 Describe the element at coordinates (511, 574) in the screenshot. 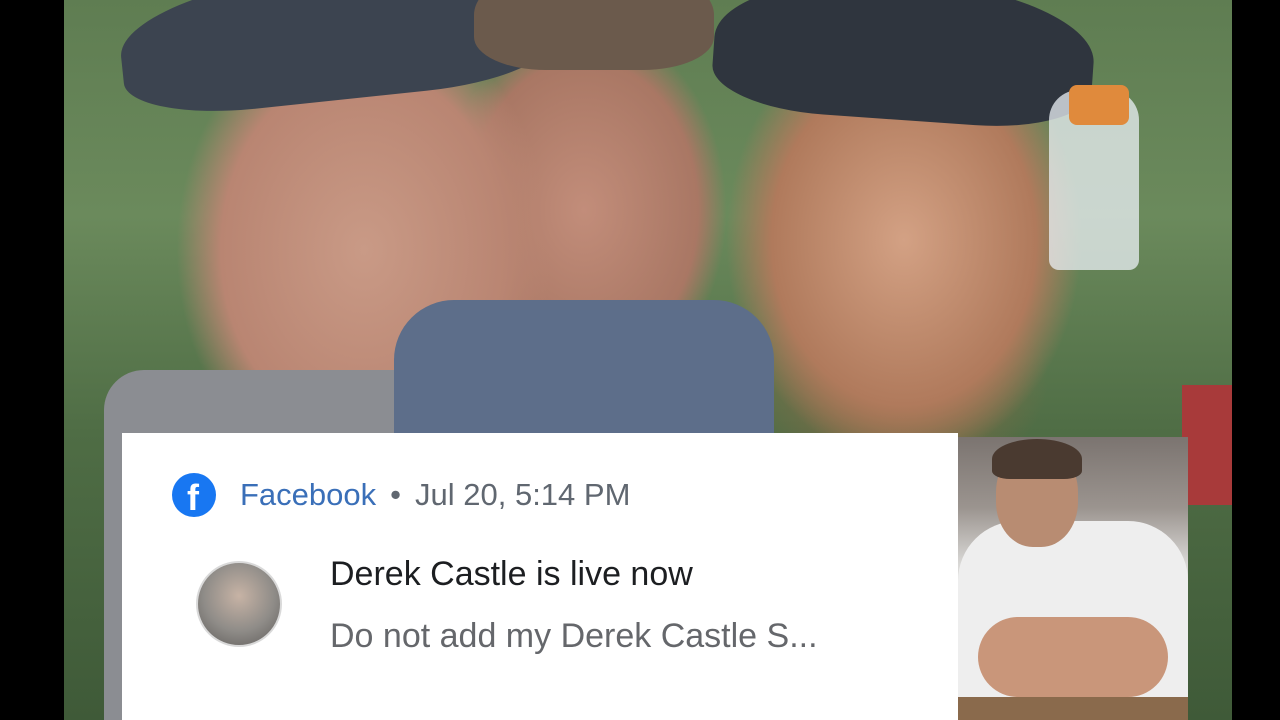

I see `notification-title: Derek Castle is live now` at that location.